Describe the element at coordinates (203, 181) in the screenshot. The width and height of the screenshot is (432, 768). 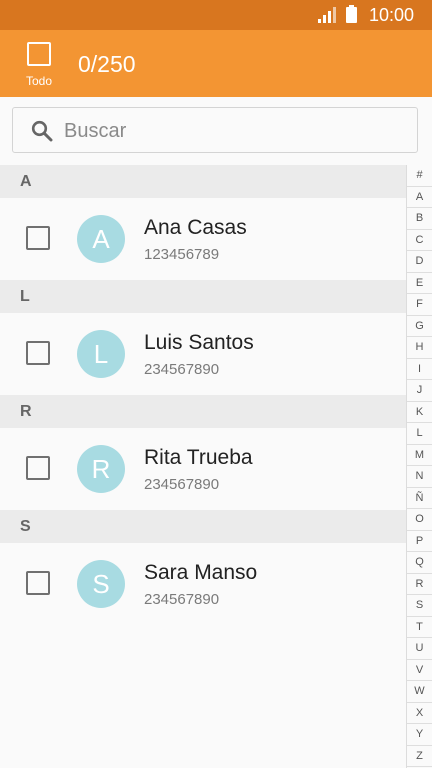
I see `section-header: A` at that location.